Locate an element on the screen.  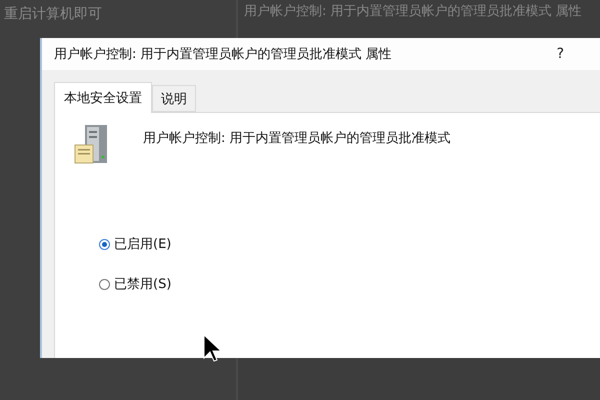
option-label: 已禁用(S) is located at coordinates (143, 284).